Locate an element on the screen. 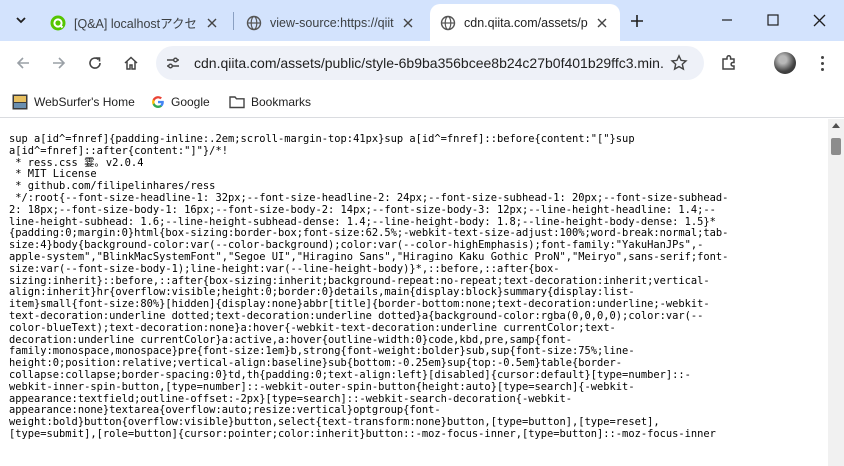 This screenshot has height=466, width=844. reload-button is located at coordinates (95, 63).